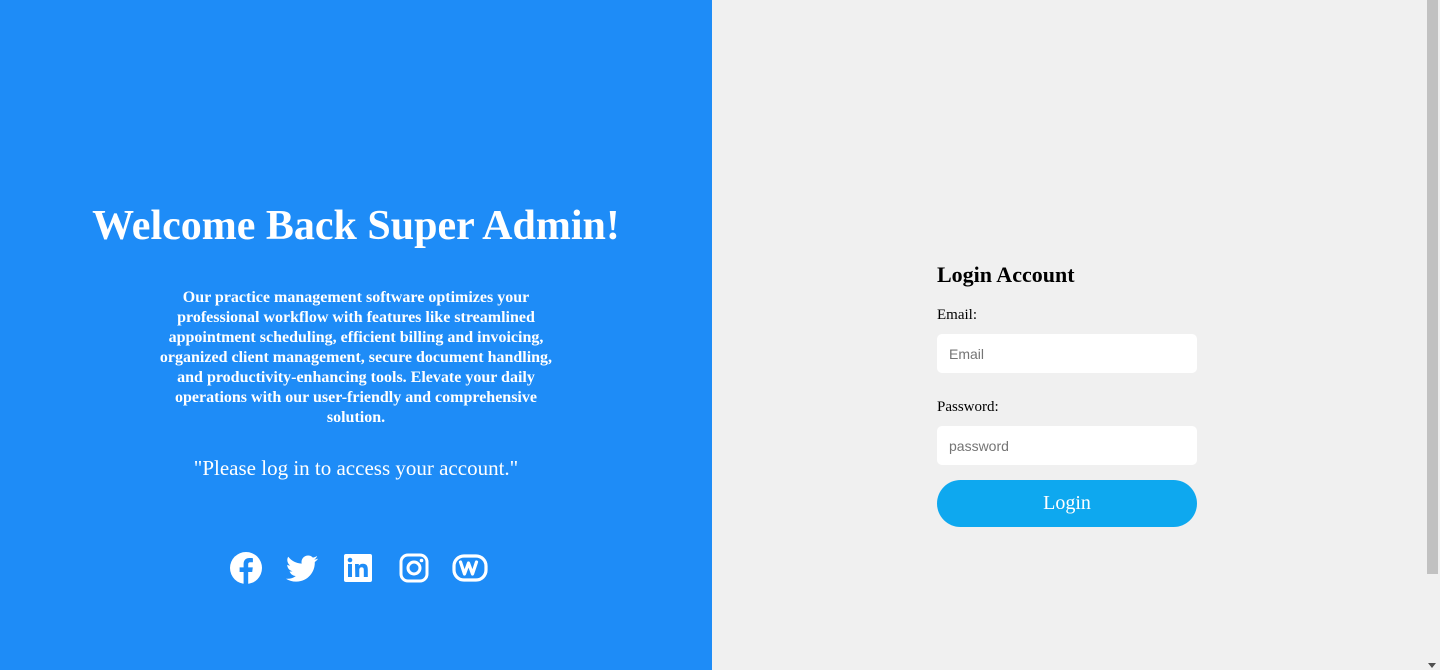  Describe the element at coordinates (356, 468) in the screenshot. I see `login-prompt: "Please log in to access your account."` at that location.